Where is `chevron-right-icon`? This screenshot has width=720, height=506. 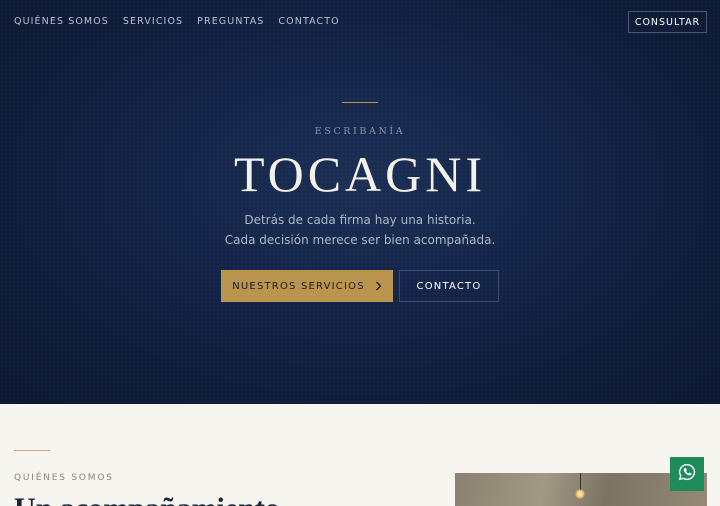
chevron-right-icon is located at coordinates (378, 286).